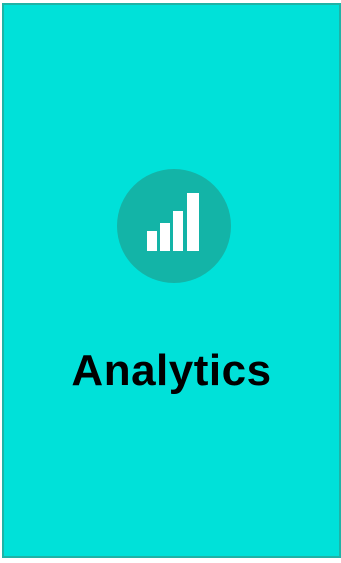 This screenshot has height=563, width=341. Describe the element at coordinates (171, 370) in the screenshot. I see `card-title: Analytics` at that location.